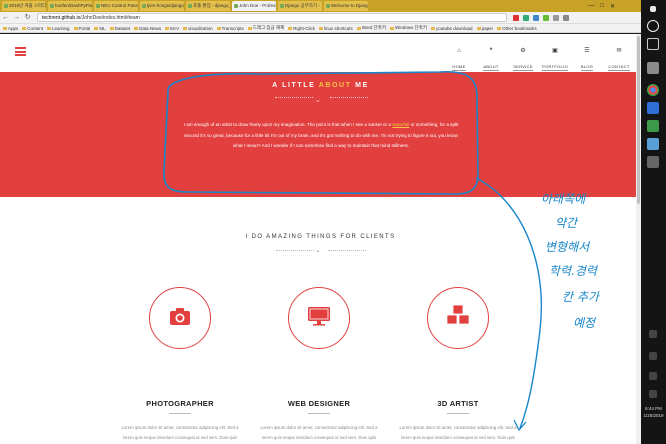 The width and height of the screenshot is (666, 444). What do you see at coordinates (653, 334) in the screenshot?
I see `tray-icon` at bounding box center [653, 334].